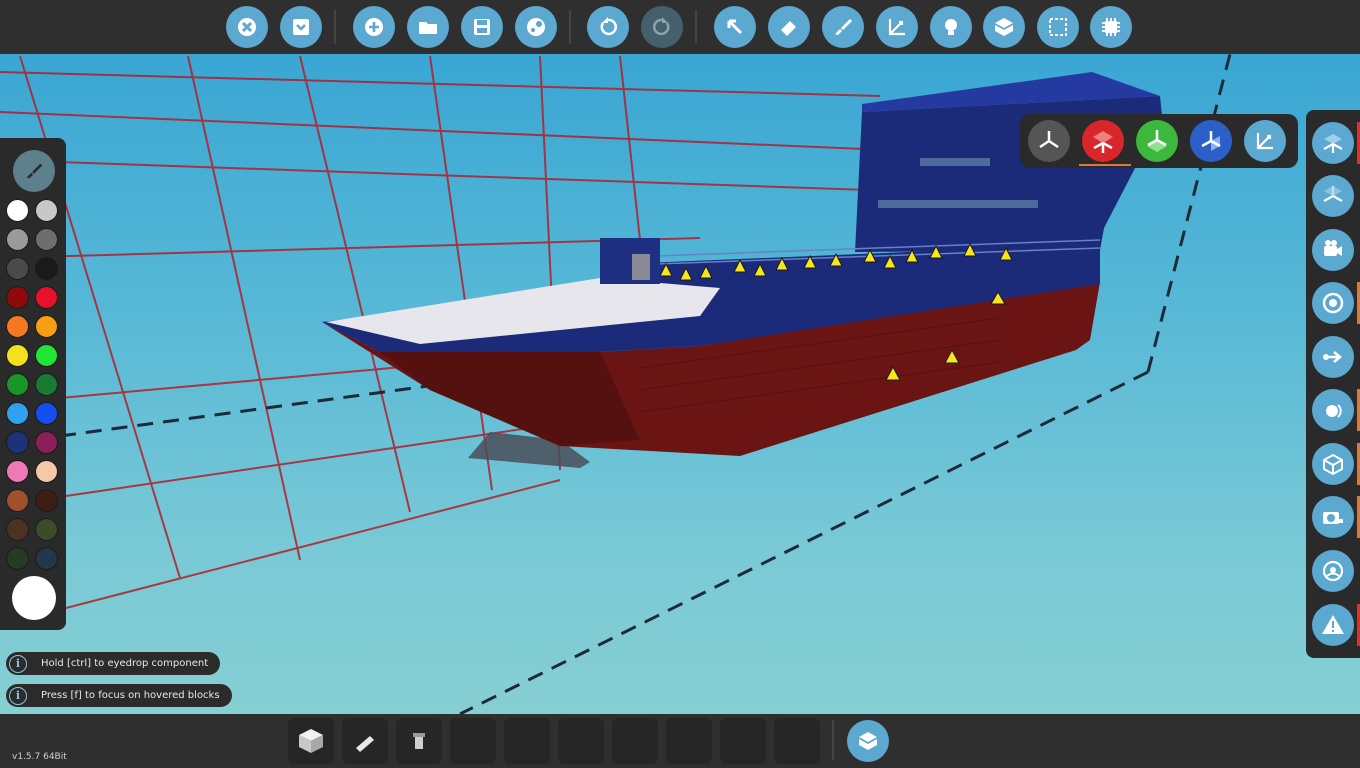  I want to click on view-all-axes-icon, so click(1049, 140).